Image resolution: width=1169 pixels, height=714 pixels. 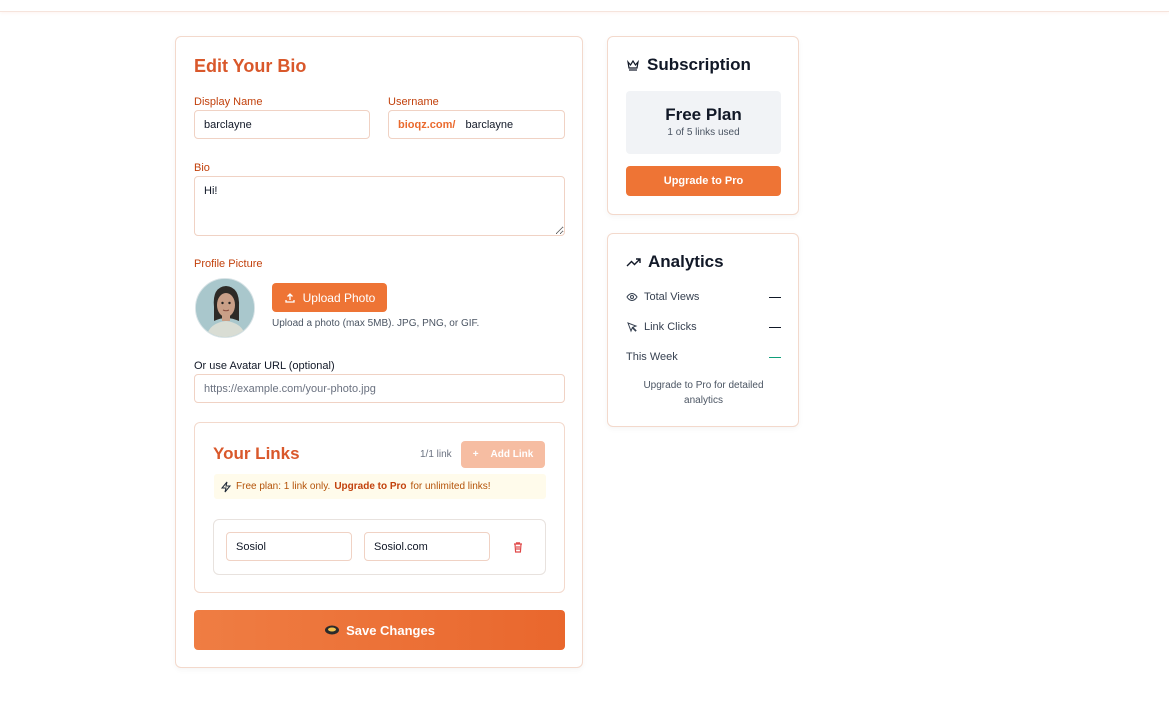 I want to click on upload-photo-button: Upload Photo, so click(x=329, y=297).